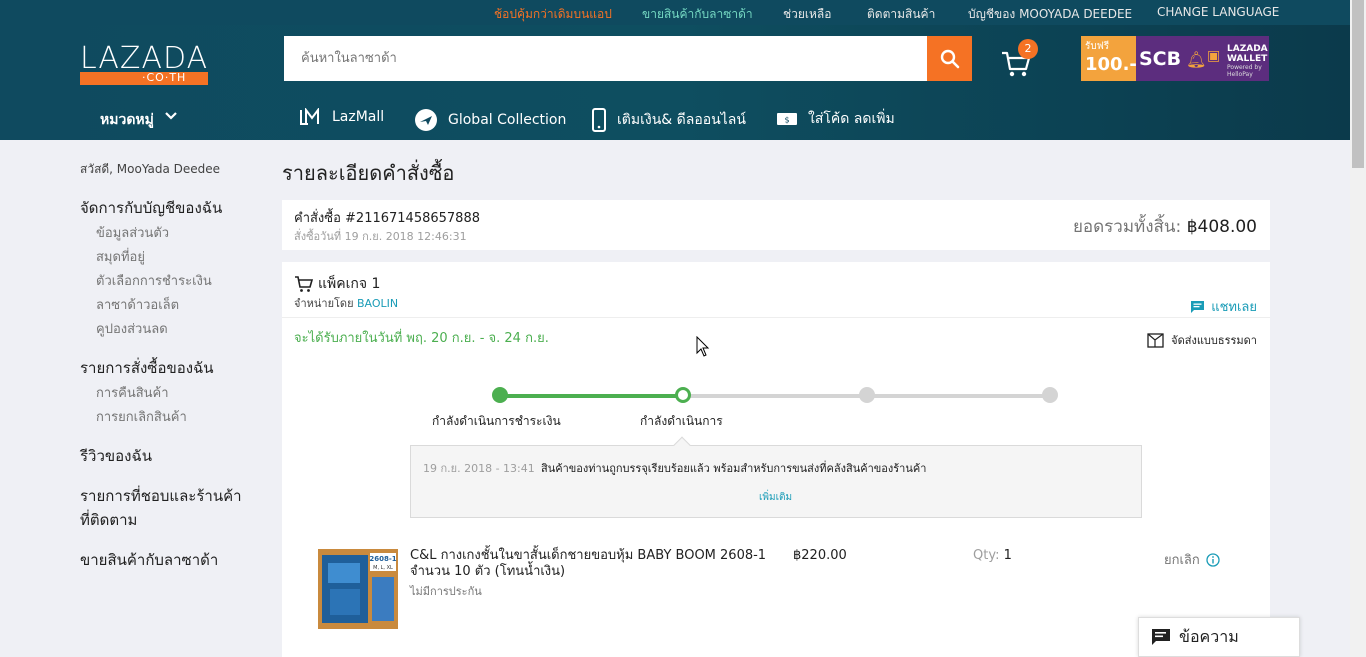  I want to click on voucher-icon: $, so click(787, 119).